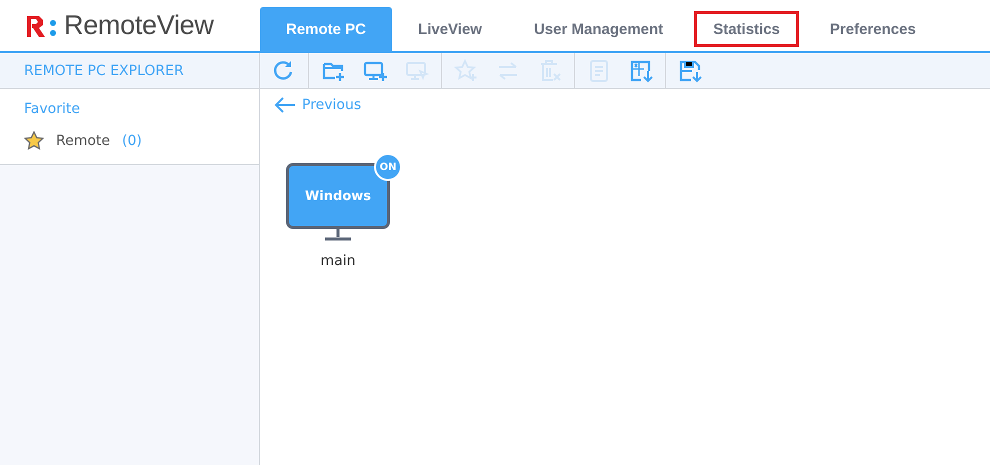 Image resolution: width=990 pixels, height=465 pixels. Describe the element at coordinates (141, 140) in the screenshot. I see `favorite-item: Remote (0)` at that location.